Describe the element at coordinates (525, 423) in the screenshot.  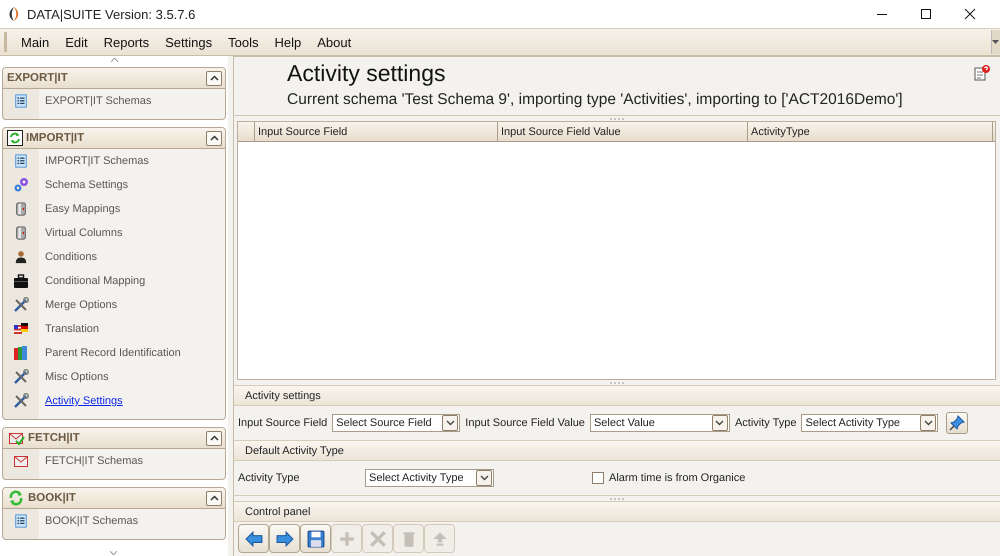
I see `field-label: Input Source Field Value` at that location.